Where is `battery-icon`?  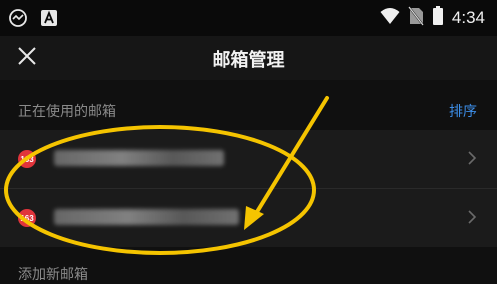
battery-icon is located at coordinates (438, 18).